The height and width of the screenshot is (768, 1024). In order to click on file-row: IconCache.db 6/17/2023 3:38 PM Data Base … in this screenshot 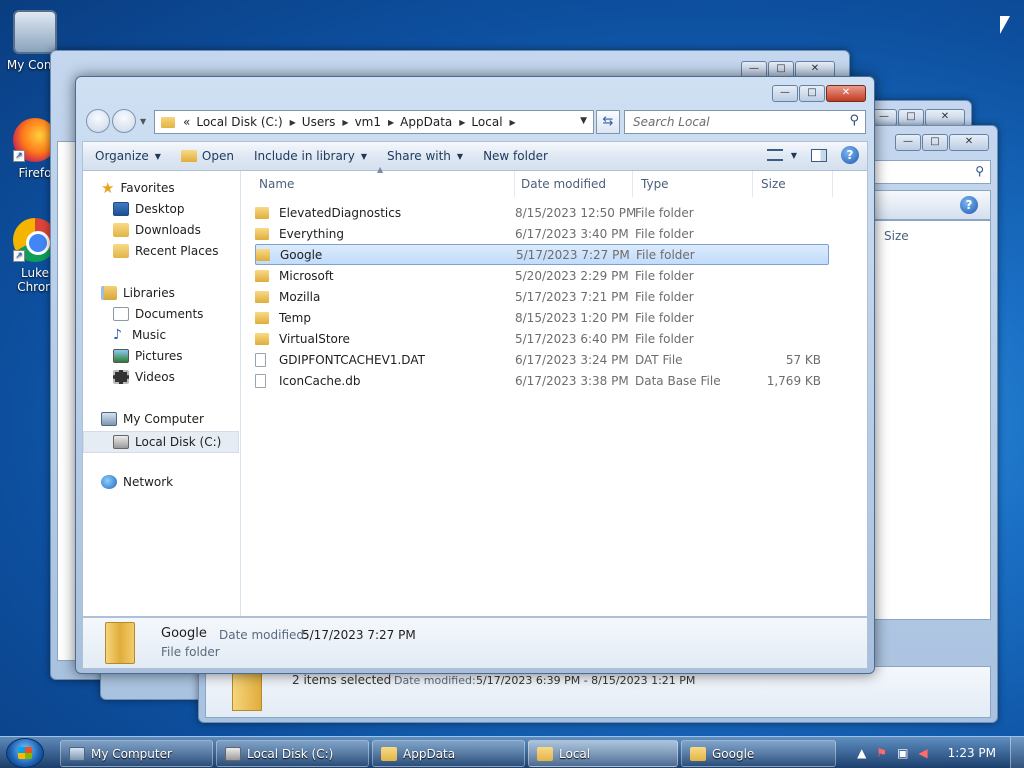, I will do `click(542, 380)`.